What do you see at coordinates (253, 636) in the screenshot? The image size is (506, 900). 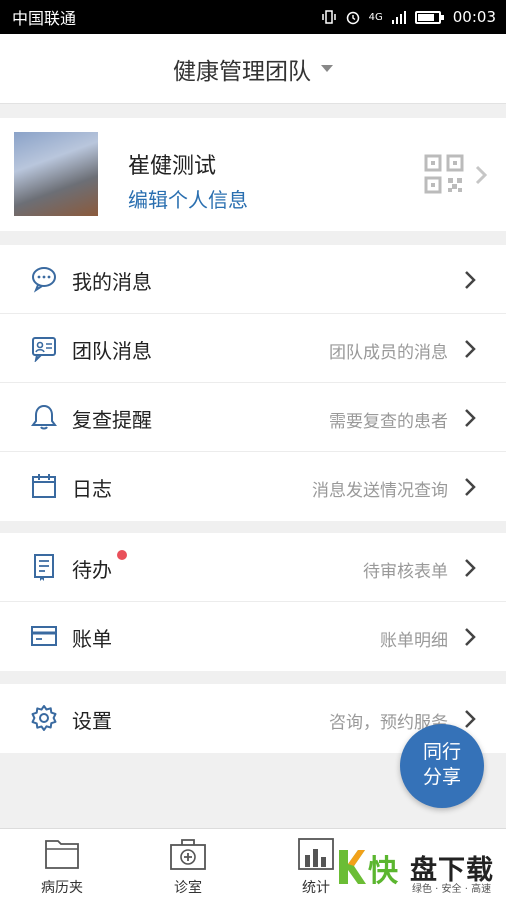 I see `menu-item-bill: 账单 账单明细` at bounding box center [253, 636].